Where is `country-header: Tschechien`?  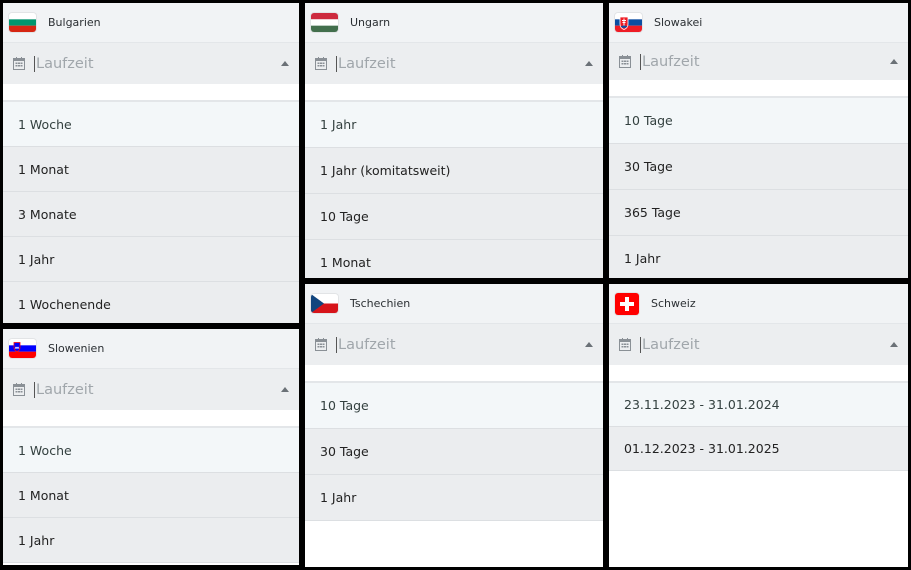
country-header: Tschechien is located at coordinates (454, 304).